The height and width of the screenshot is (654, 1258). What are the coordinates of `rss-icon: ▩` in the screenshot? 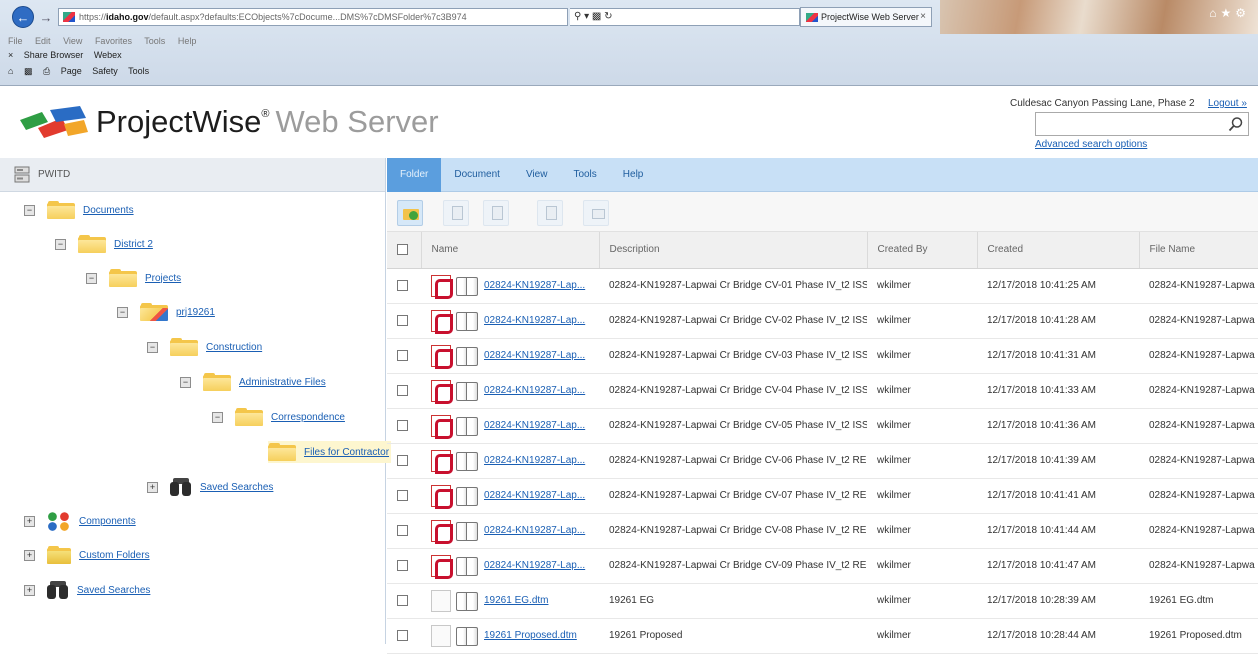 It's located at (28, 71).